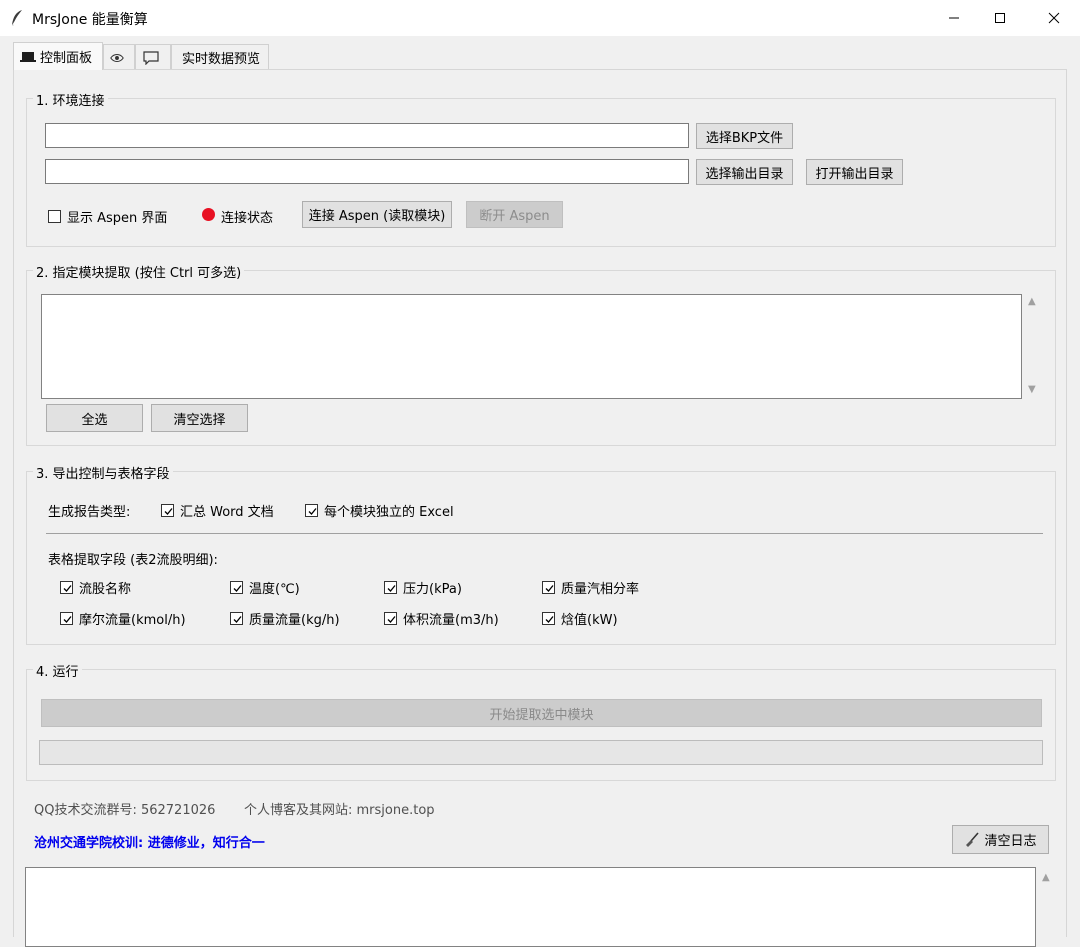 Image resolution: width=1080 pixels, height=947 pixels. What do you see at coordinates (90, 20) in the screenshot?
I see `window-title: MrsJone 能量衡算` at bounding box center [90, 20].